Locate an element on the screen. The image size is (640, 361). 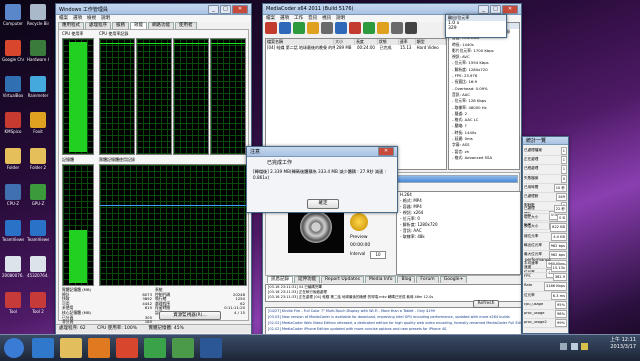
tab-networking: 網路功能 is located at coordinates (161, 25).